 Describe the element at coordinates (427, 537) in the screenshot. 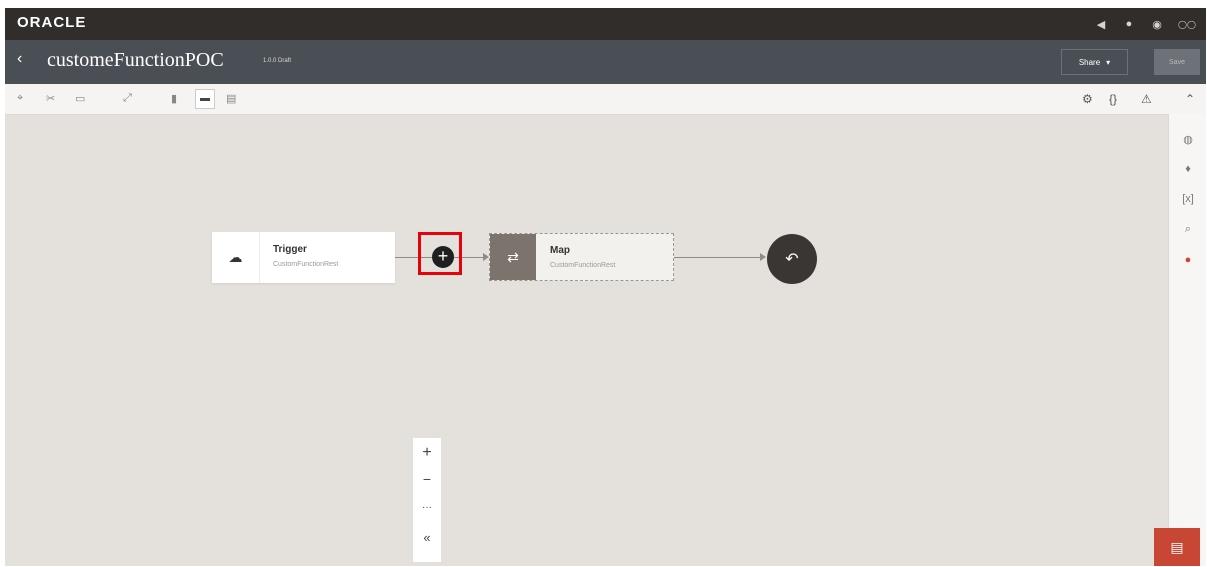

I see `collapse-button: «` at that location.